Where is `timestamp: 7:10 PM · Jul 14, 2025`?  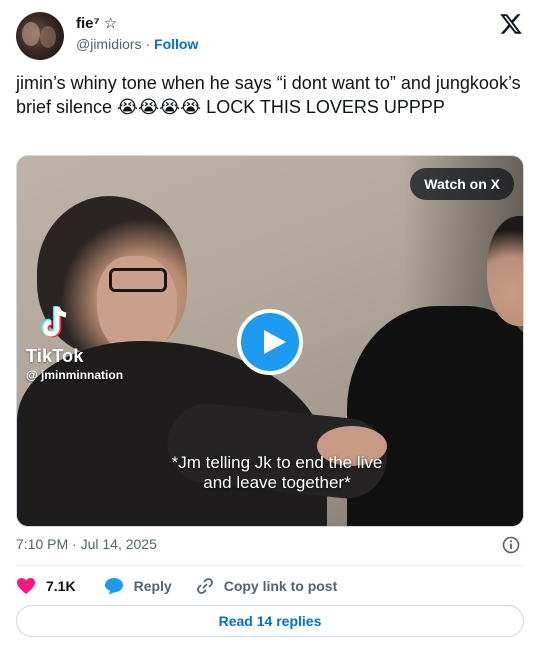 timestamp: 7:10 PM · Jul 14, 2025 is located at coordinates (86, 544).